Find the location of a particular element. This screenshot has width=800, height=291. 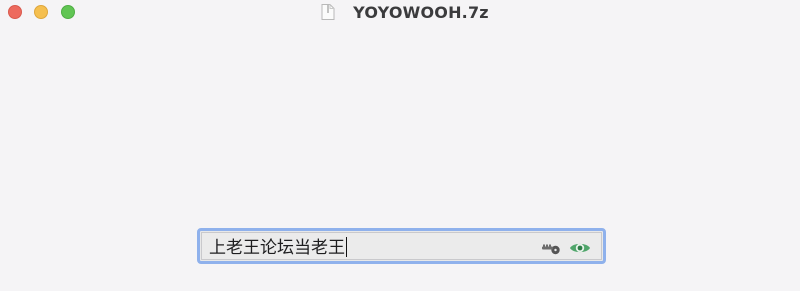

password-field-inner: 上老王论坛当老王 is located at coordinates (401, 246).